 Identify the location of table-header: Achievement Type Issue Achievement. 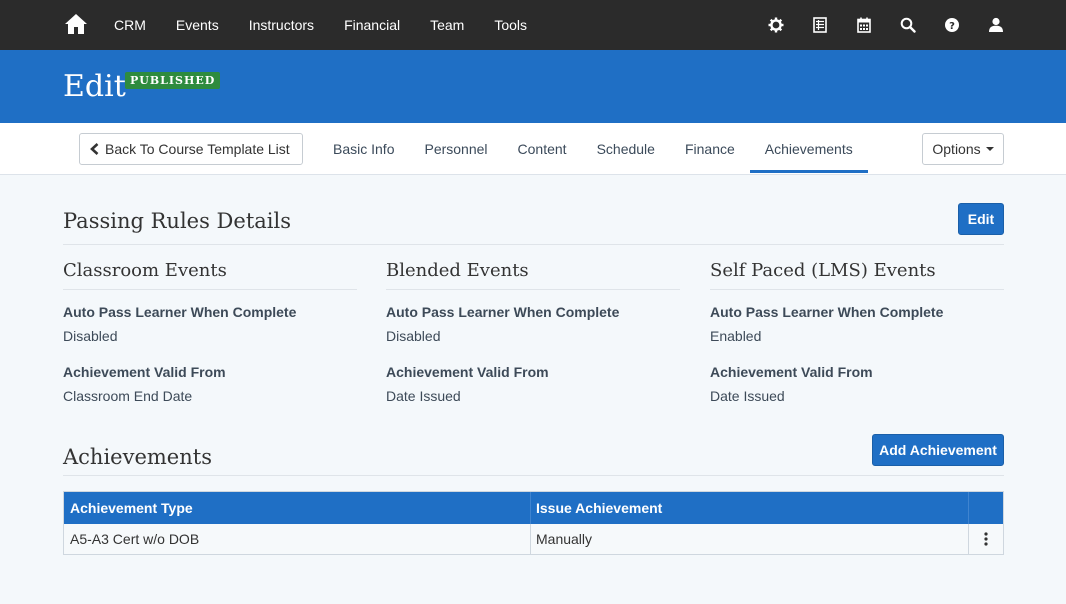
(533, 508).